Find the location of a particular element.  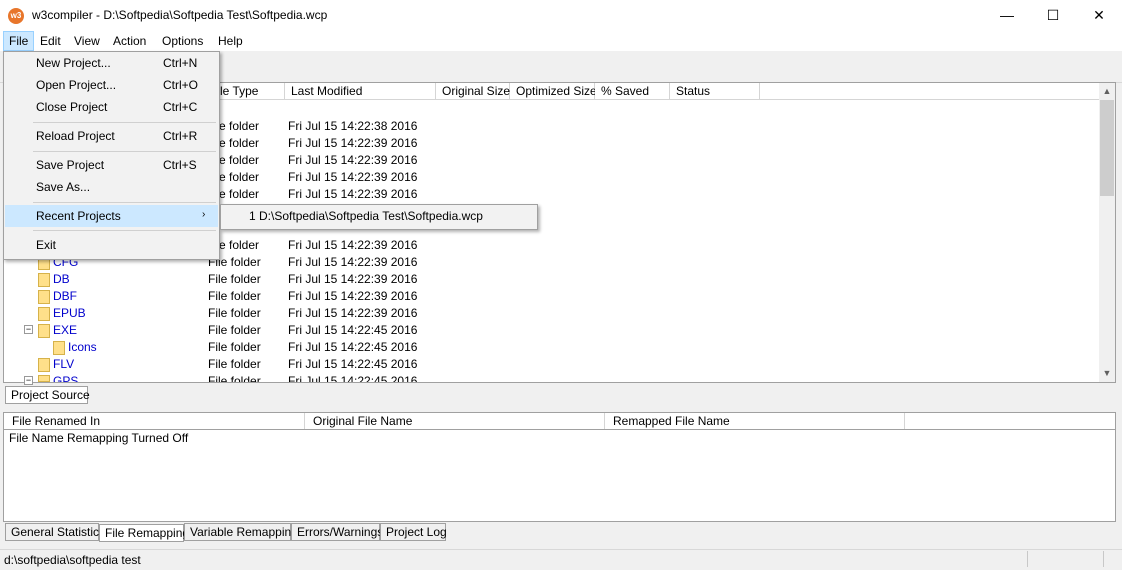

tab-errors-warnings: Errors/Warnings is located at coordinates (337, 532).